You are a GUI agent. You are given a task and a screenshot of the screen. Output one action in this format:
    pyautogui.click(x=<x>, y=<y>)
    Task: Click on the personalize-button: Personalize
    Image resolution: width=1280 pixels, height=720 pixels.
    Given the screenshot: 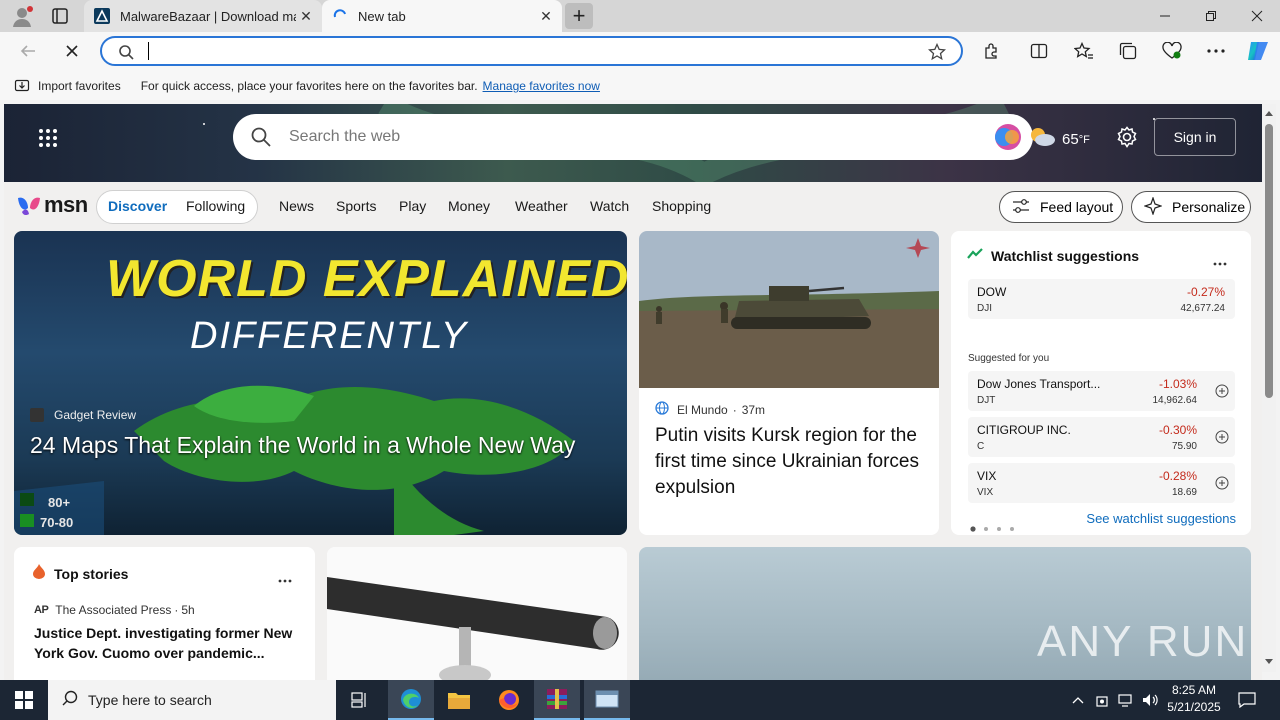 What is the action you would take?
    pyautogui.click(x=1191, y=207)
    